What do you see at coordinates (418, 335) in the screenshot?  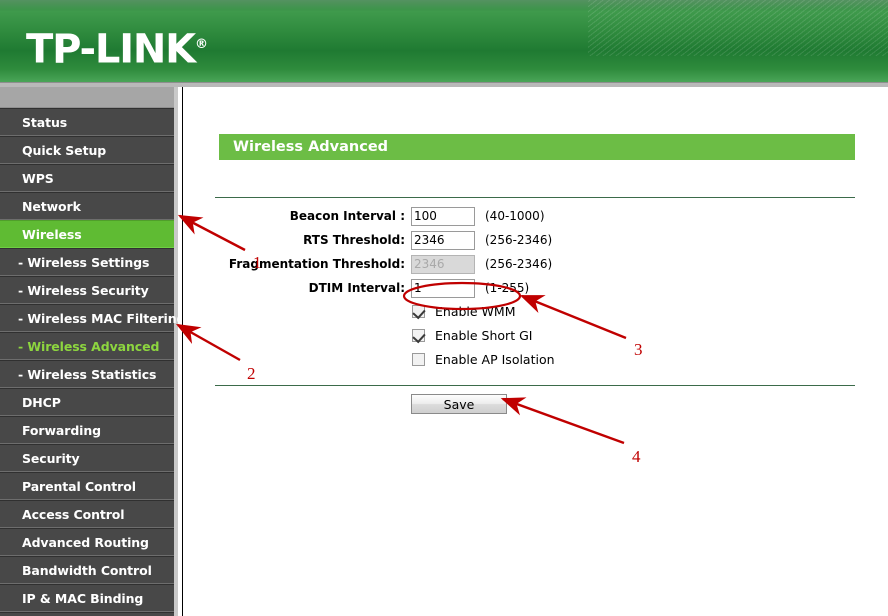 I see `enable-short-gi-checkbox` at bounding box center [418, 335].